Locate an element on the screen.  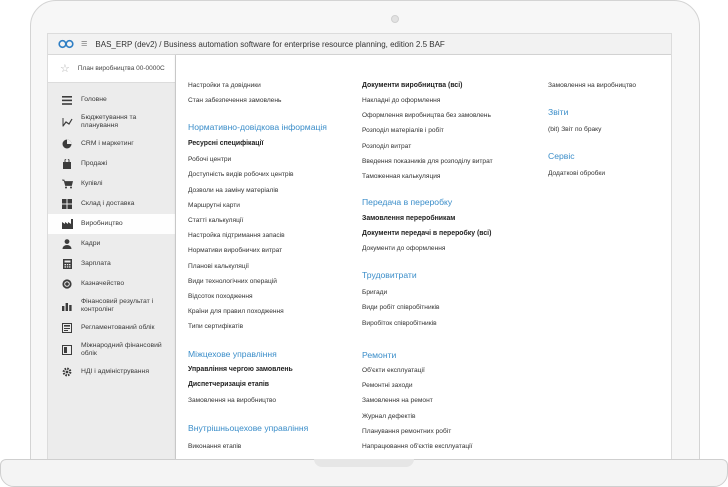
menu-link: Виконання етапів is located at coordinates (214, 446).